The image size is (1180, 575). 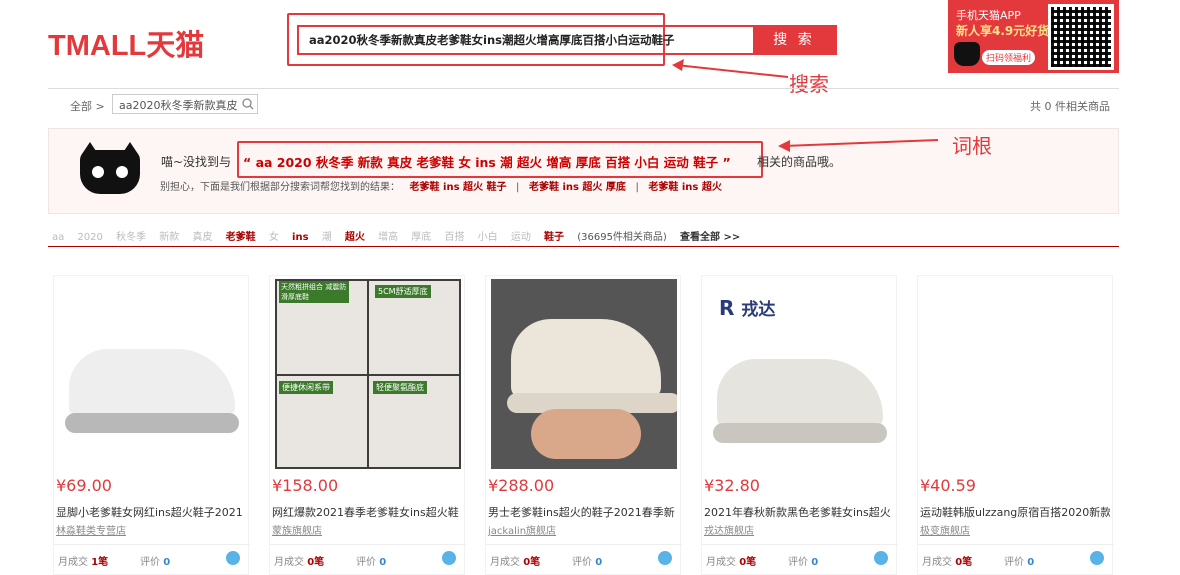 What do you see at coordinates (126, 43) in the screenshot?
I see `tmall-logo: TMALL天猫` at bounding box center [126, 43].